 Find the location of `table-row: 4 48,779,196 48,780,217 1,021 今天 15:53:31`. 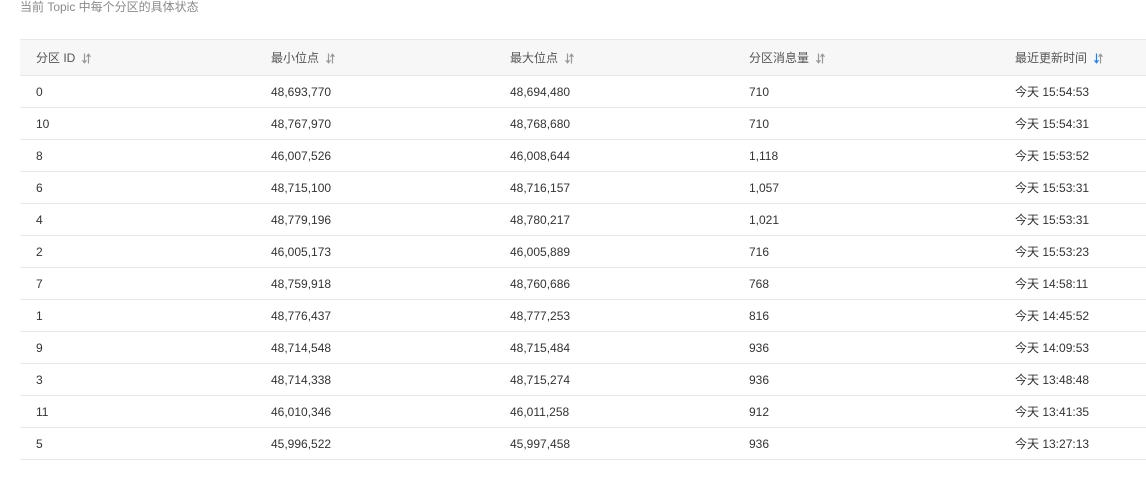

table-row: 4 48,779,196 48,780,217 1,021 今天 15:53:31 is located at coordinates (583, 219).